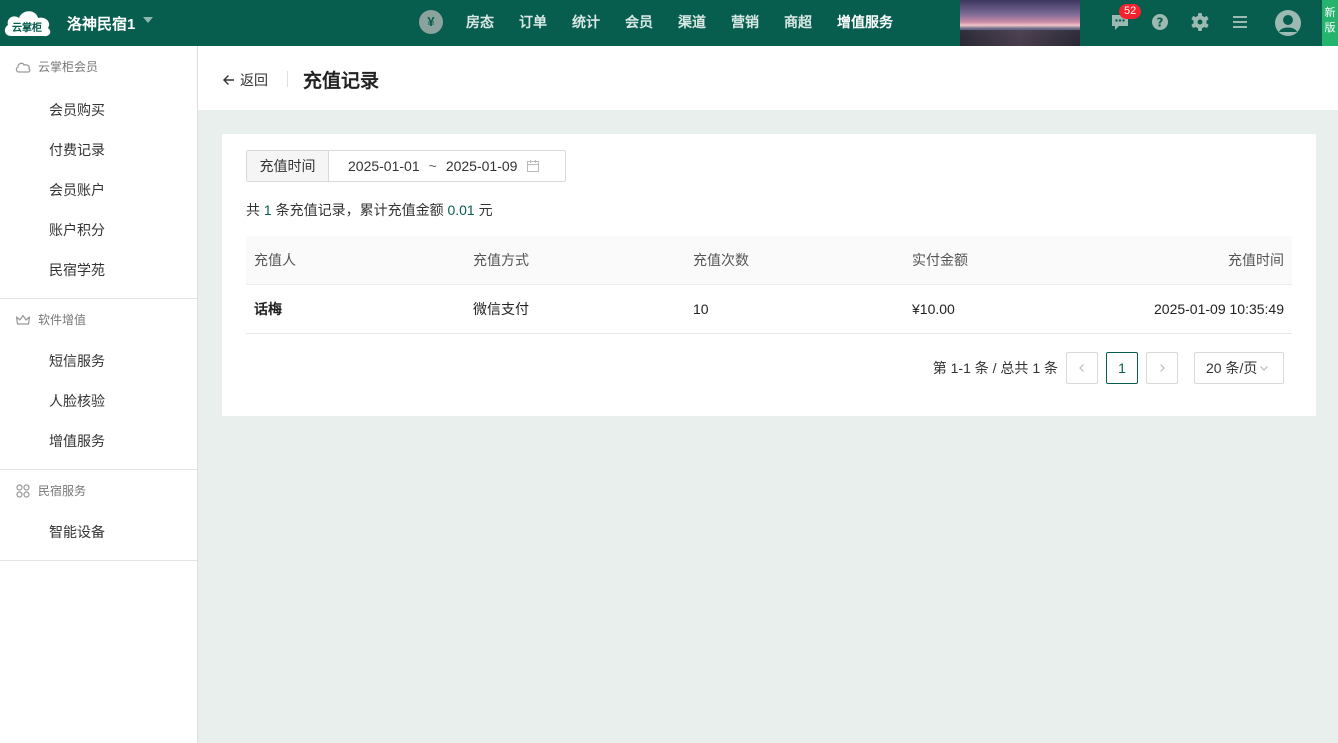  What do you see at coordinates (1020, 38) in the screenshot?
I see `banner-shore` at bounding box center [1020, 38].